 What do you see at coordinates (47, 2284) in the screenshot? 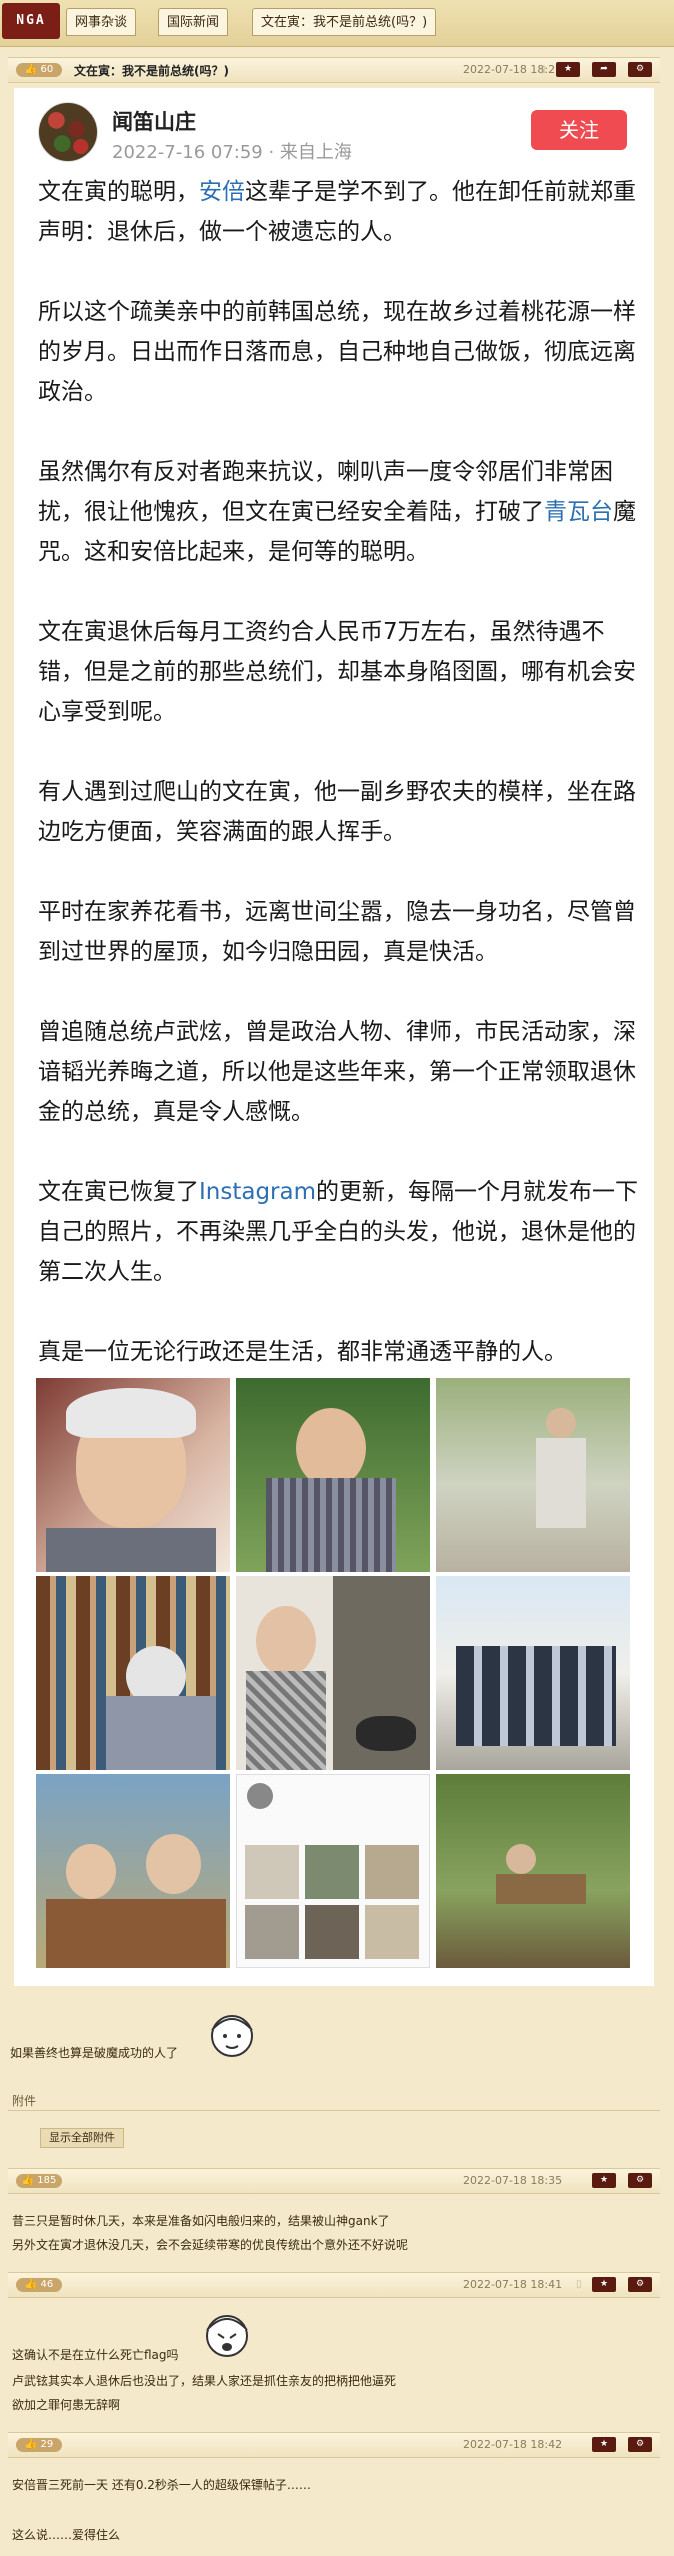
I see `like-count: 46` at bounding box center [47, 2284].